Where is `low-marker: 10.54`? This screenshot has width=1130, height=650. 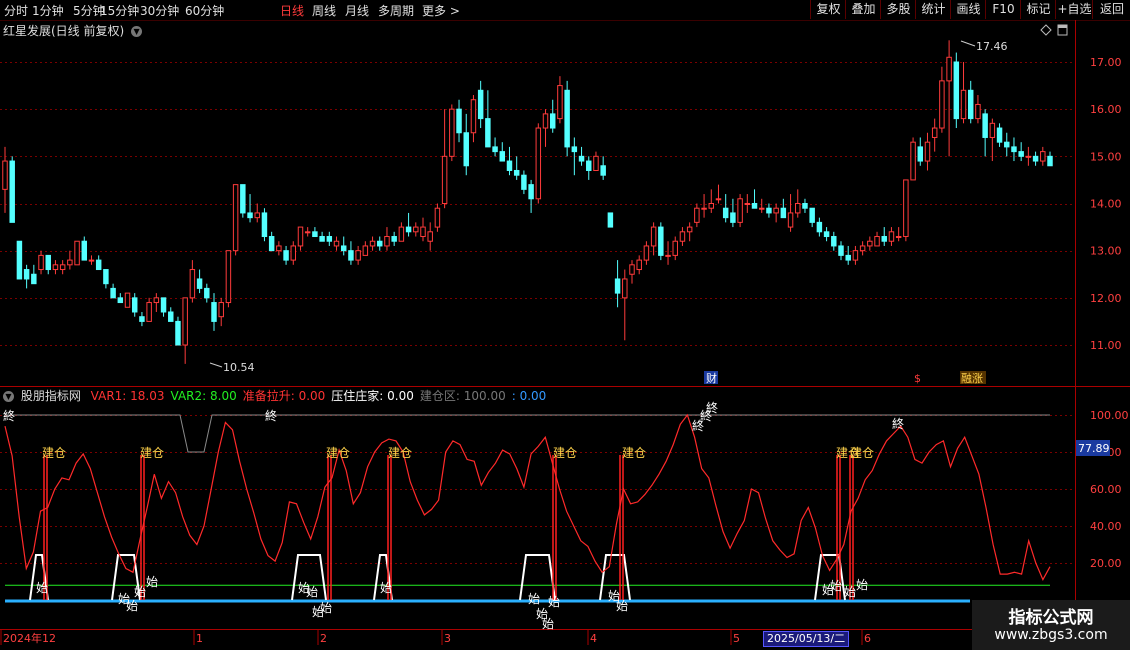
low-marker: 10.54 is located at coordinates (232, 367).